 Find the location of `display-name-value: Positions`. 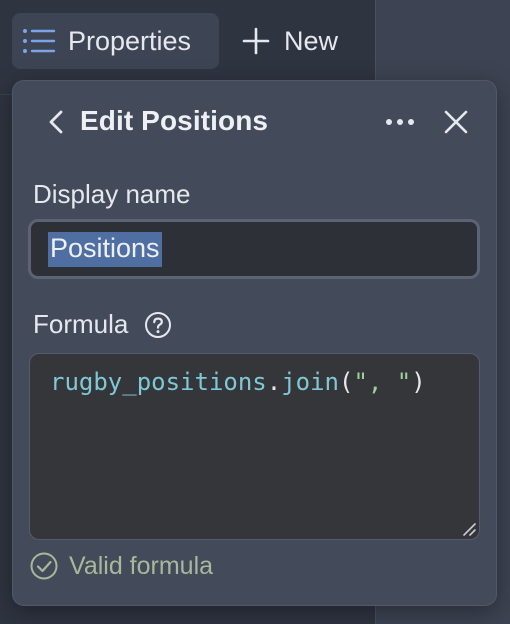

display-name-value: Positions is located at coordinates (105, 249).